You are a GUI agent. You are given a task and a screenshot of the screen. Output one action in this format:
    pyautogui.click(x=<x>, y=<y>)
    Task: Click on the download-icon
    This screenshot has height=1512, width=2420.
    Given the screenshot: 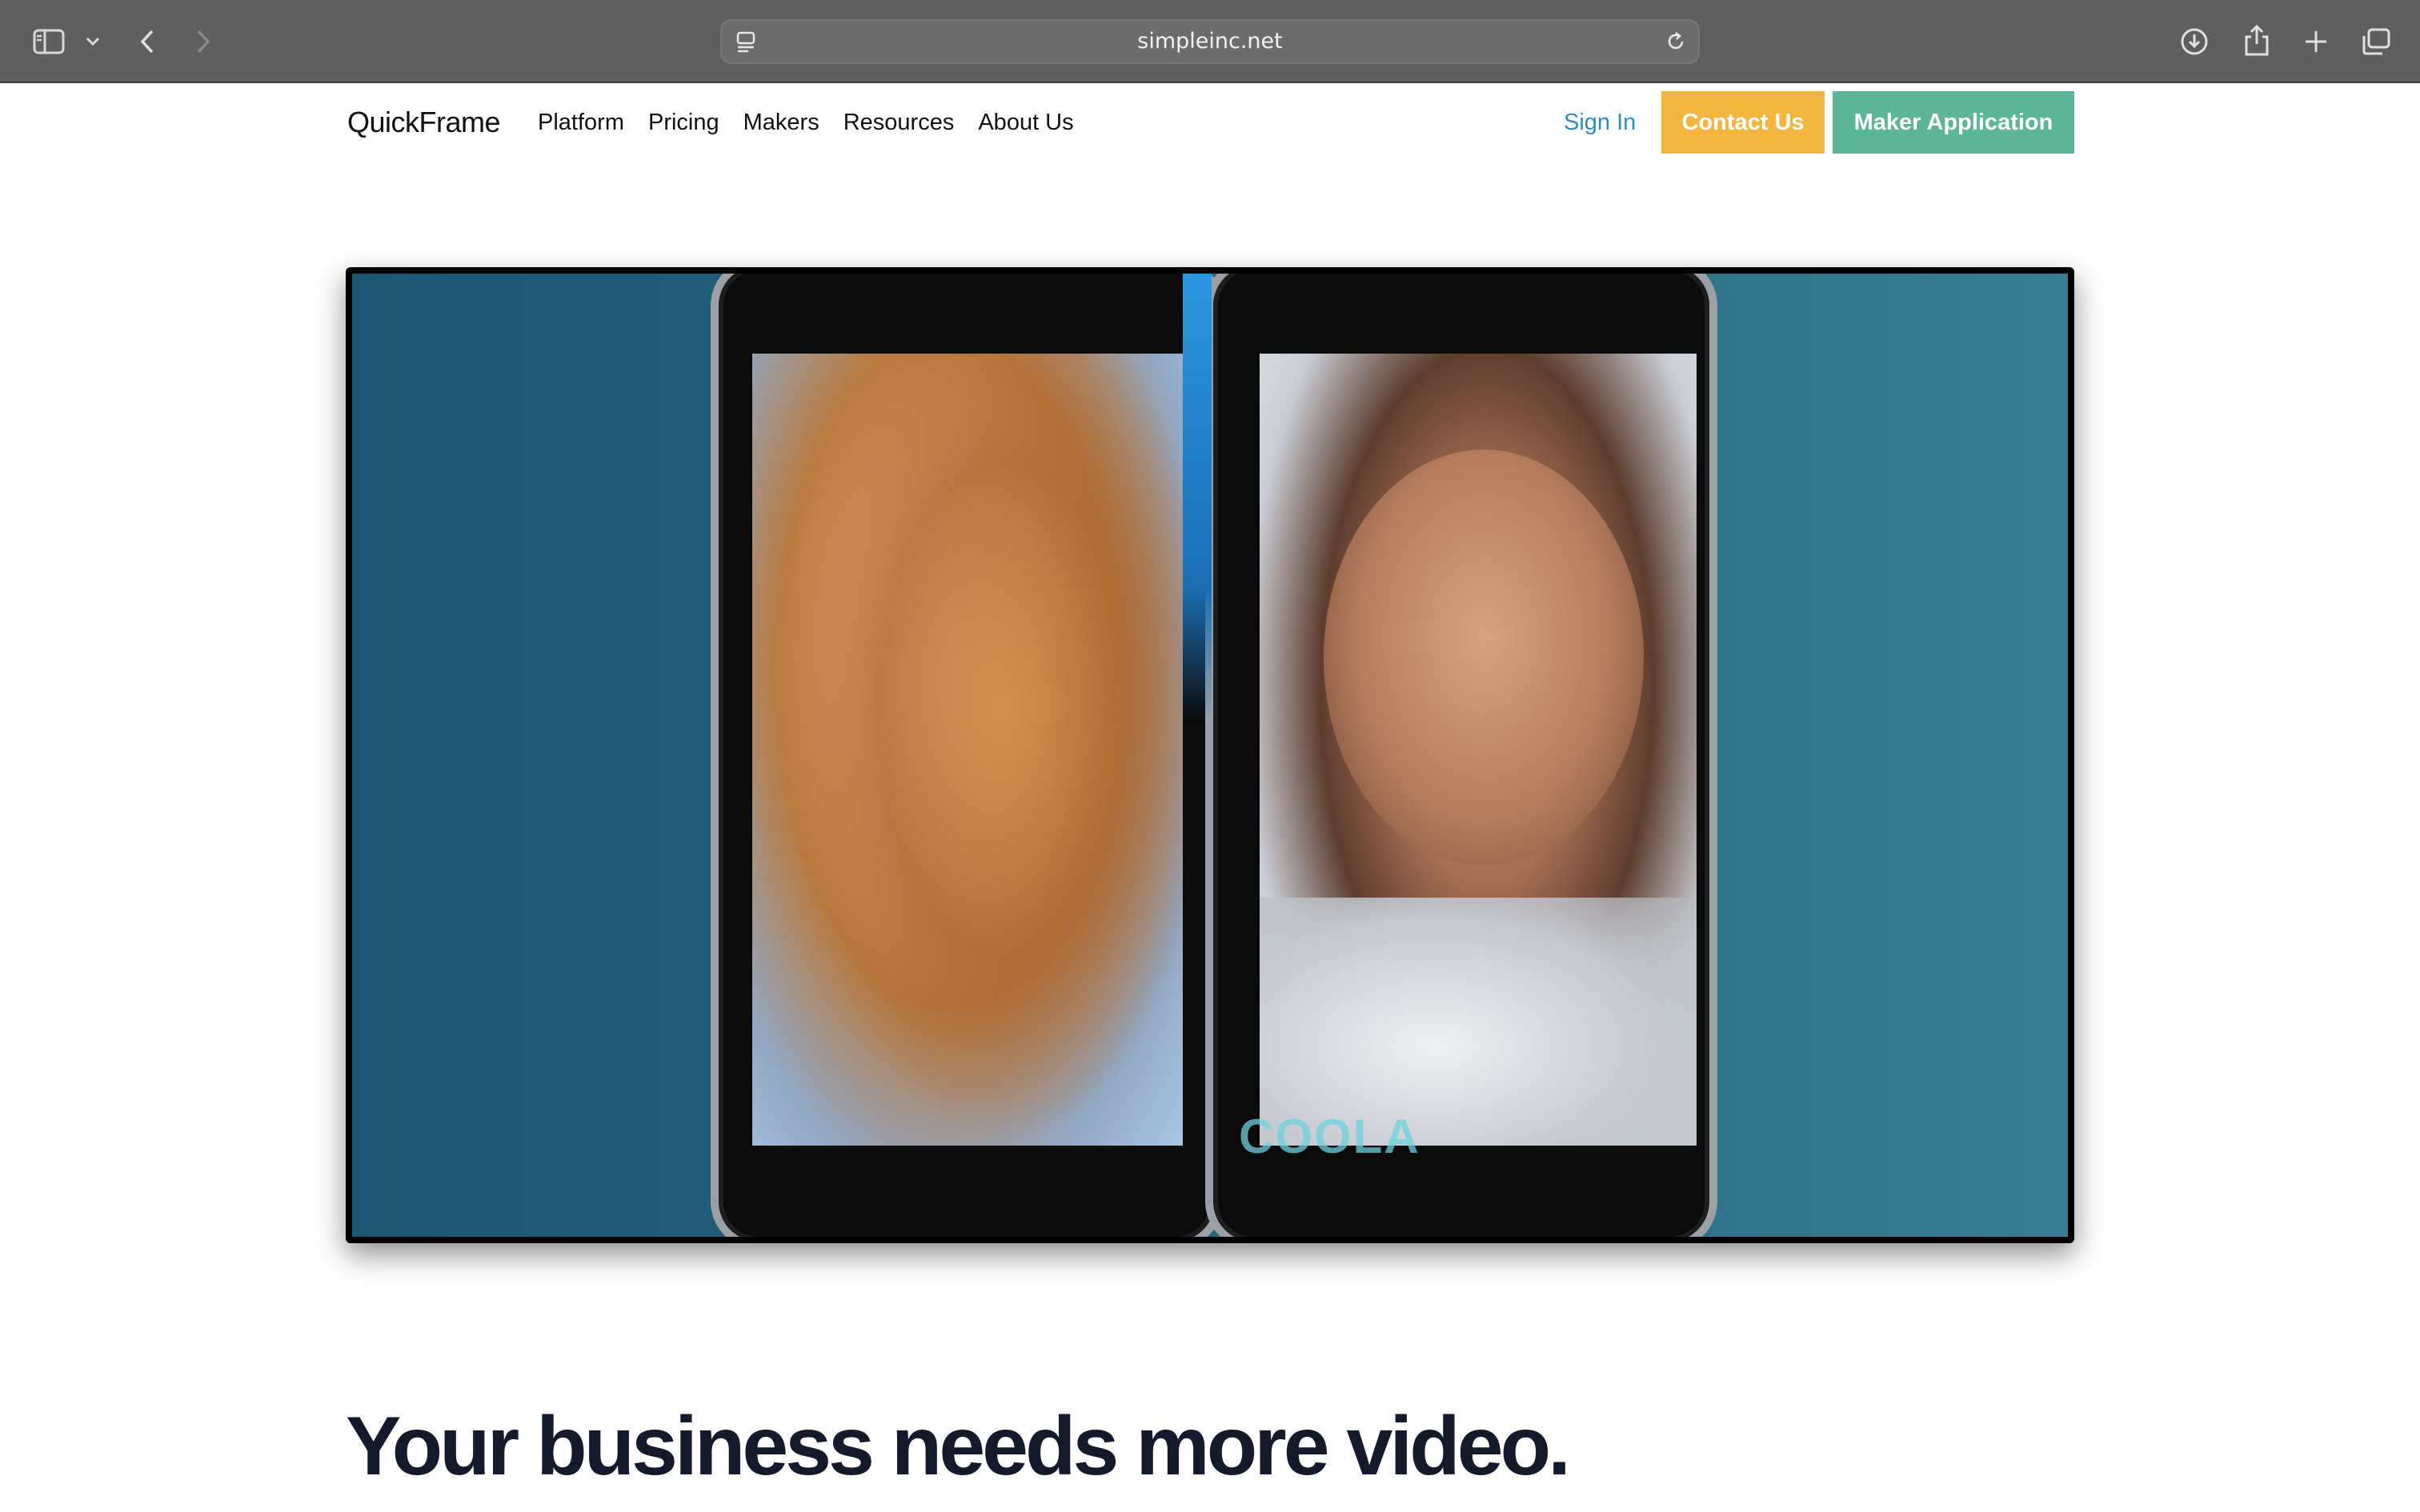 What is the action you would take?
    pyautogui.click(x=2194, y=42)
    